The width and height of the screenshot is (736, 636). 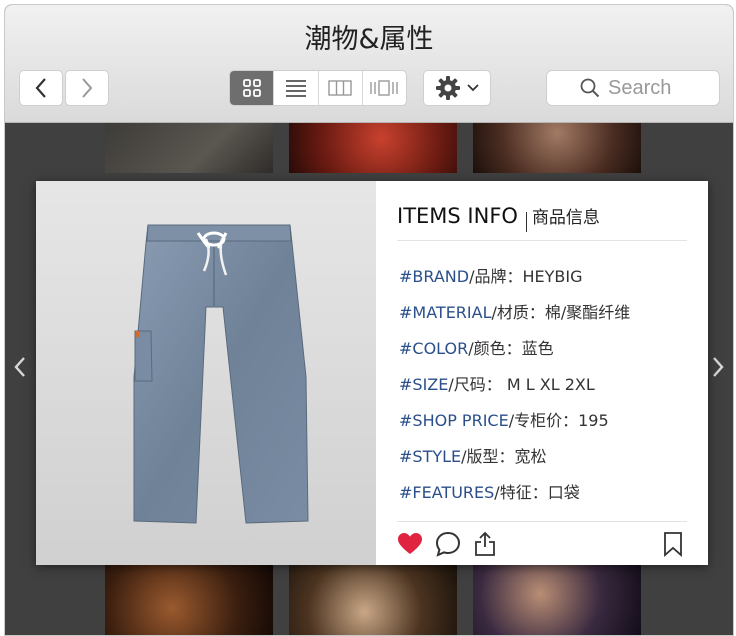 I want to click on attribute-value: /材质：棉/聚酯纤维, so click(x=561, y=312).